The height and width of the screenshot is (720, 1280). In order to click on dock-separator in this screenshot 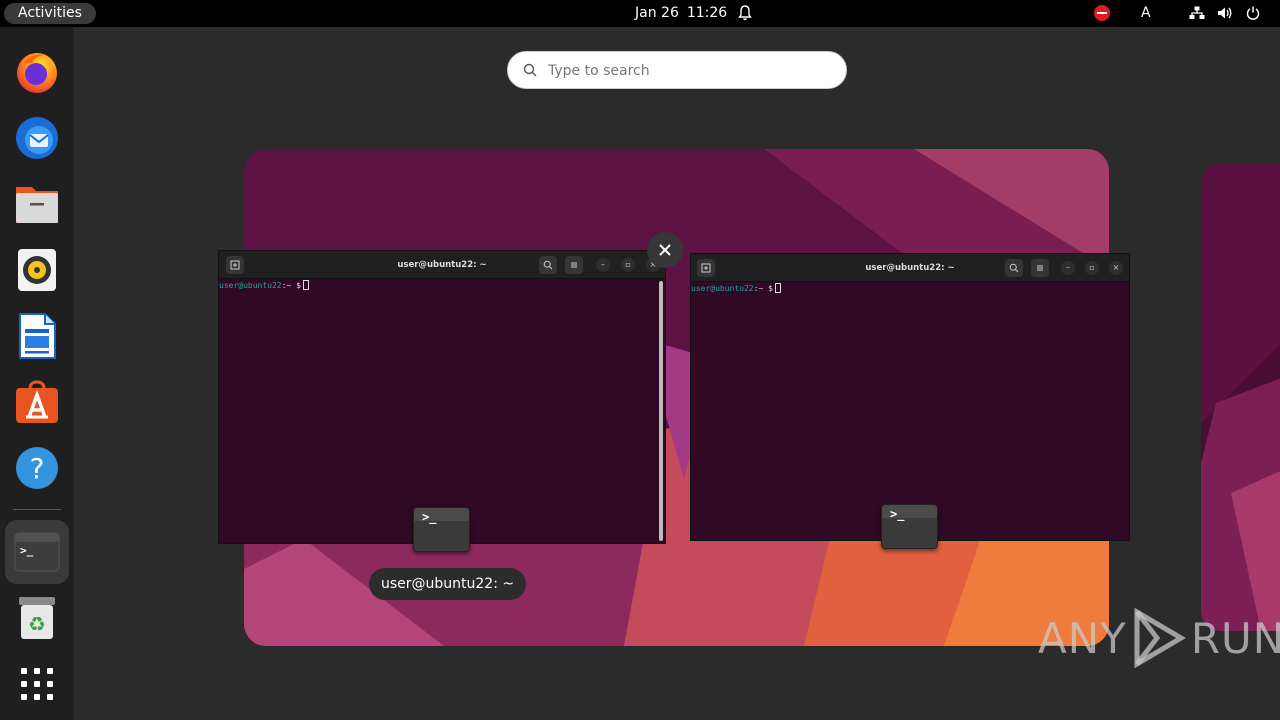, I will do `click(37, 509)`.